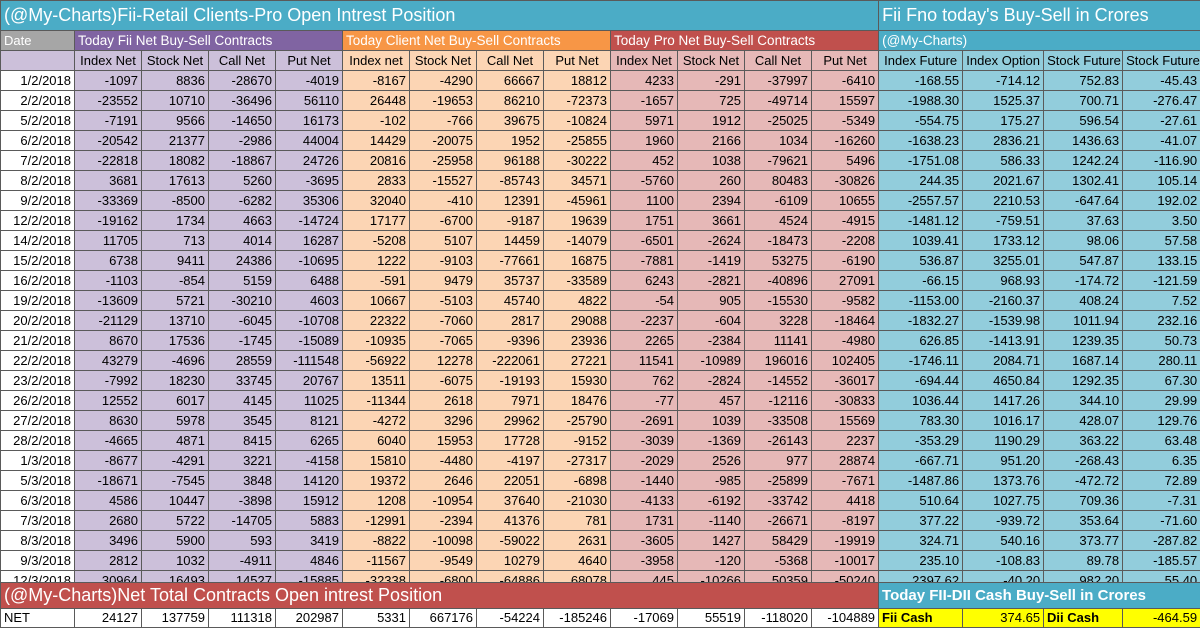 The image size is (1200, 630). I want to click on value-cell: 15810, so click(376, 460).